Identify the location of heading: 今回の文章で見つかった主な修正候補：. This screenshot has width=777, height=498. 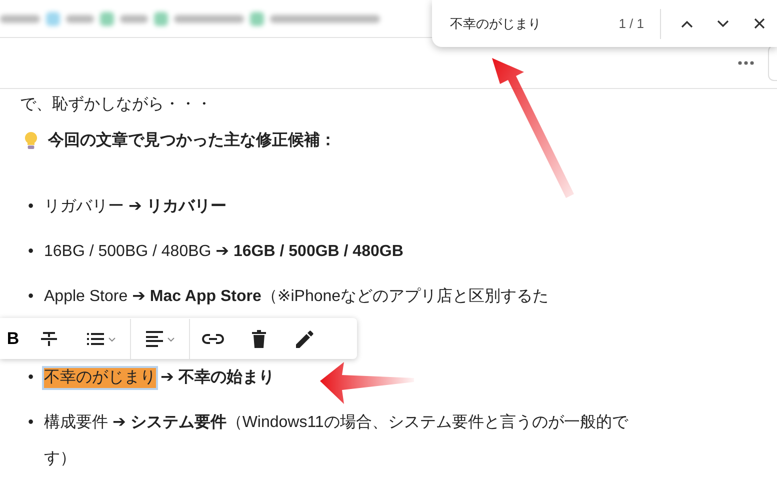
(192, 140).